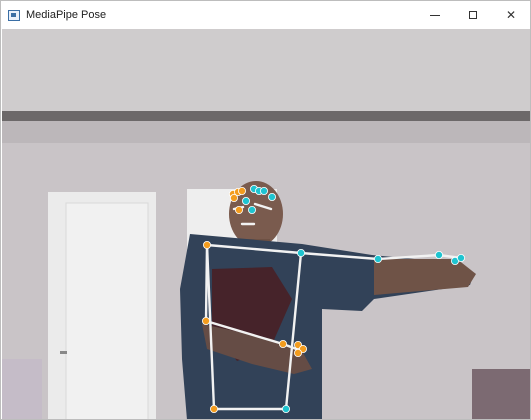 The width and height of the screenshot is (531, 420). I want to click on maximize-button, so click(473, 15).